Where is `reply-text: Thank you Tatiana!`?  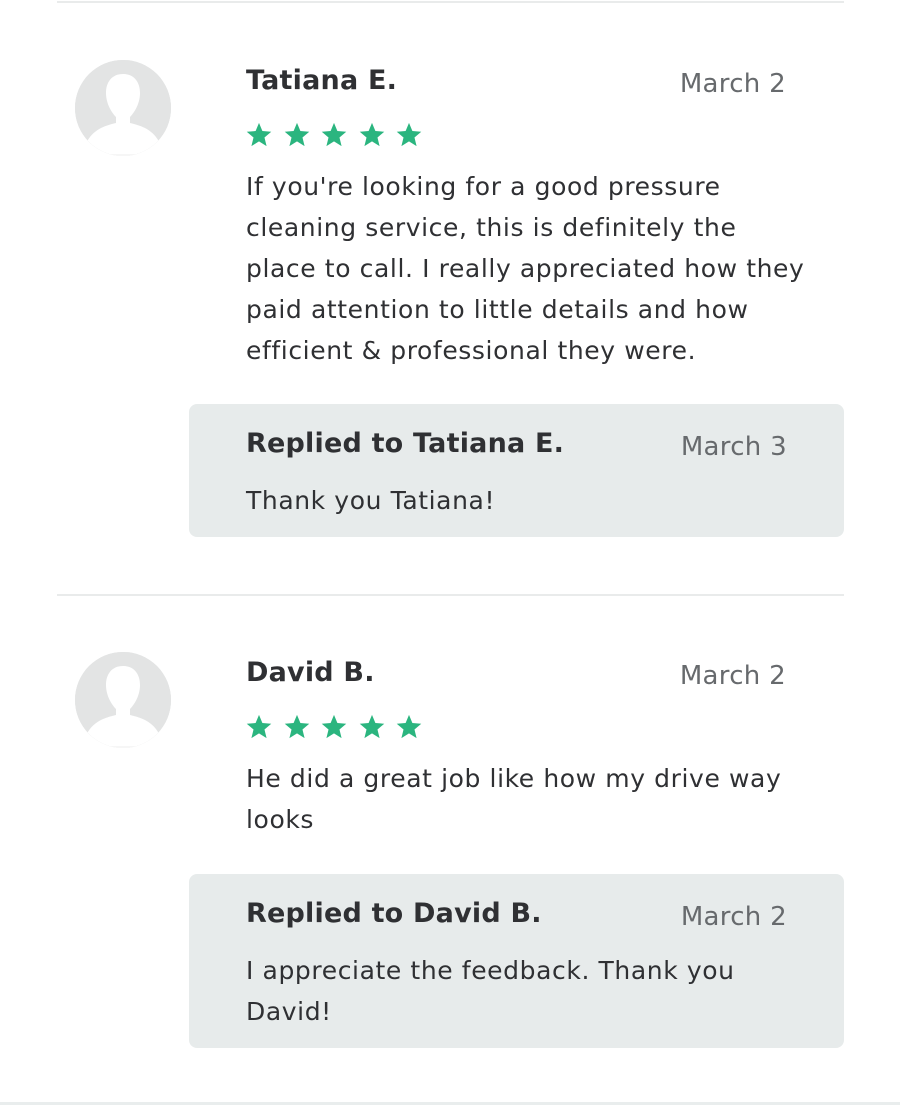
reply-text: Thank you Tatiana! is located at coordinates (371, 500).